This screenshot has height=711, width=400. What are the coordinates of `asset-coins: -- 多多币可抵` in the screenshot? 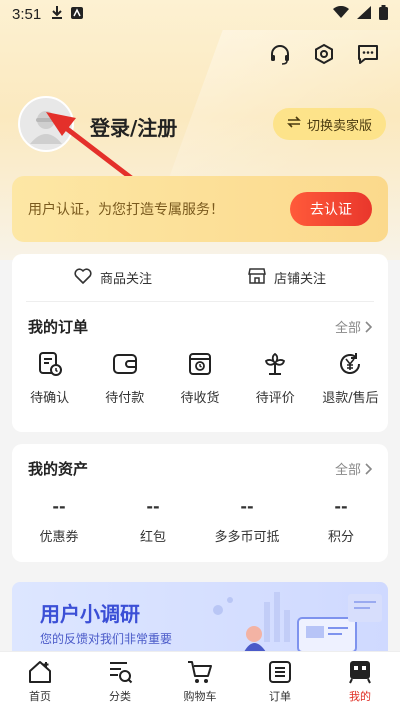 It's located at (247, 521).